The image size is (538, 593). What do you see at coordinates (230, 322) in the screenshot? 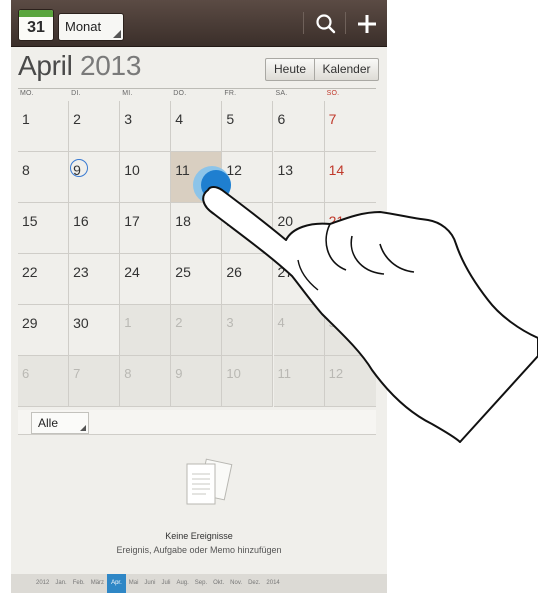
I see `day-number: 3` at bounding box center [230, 322].